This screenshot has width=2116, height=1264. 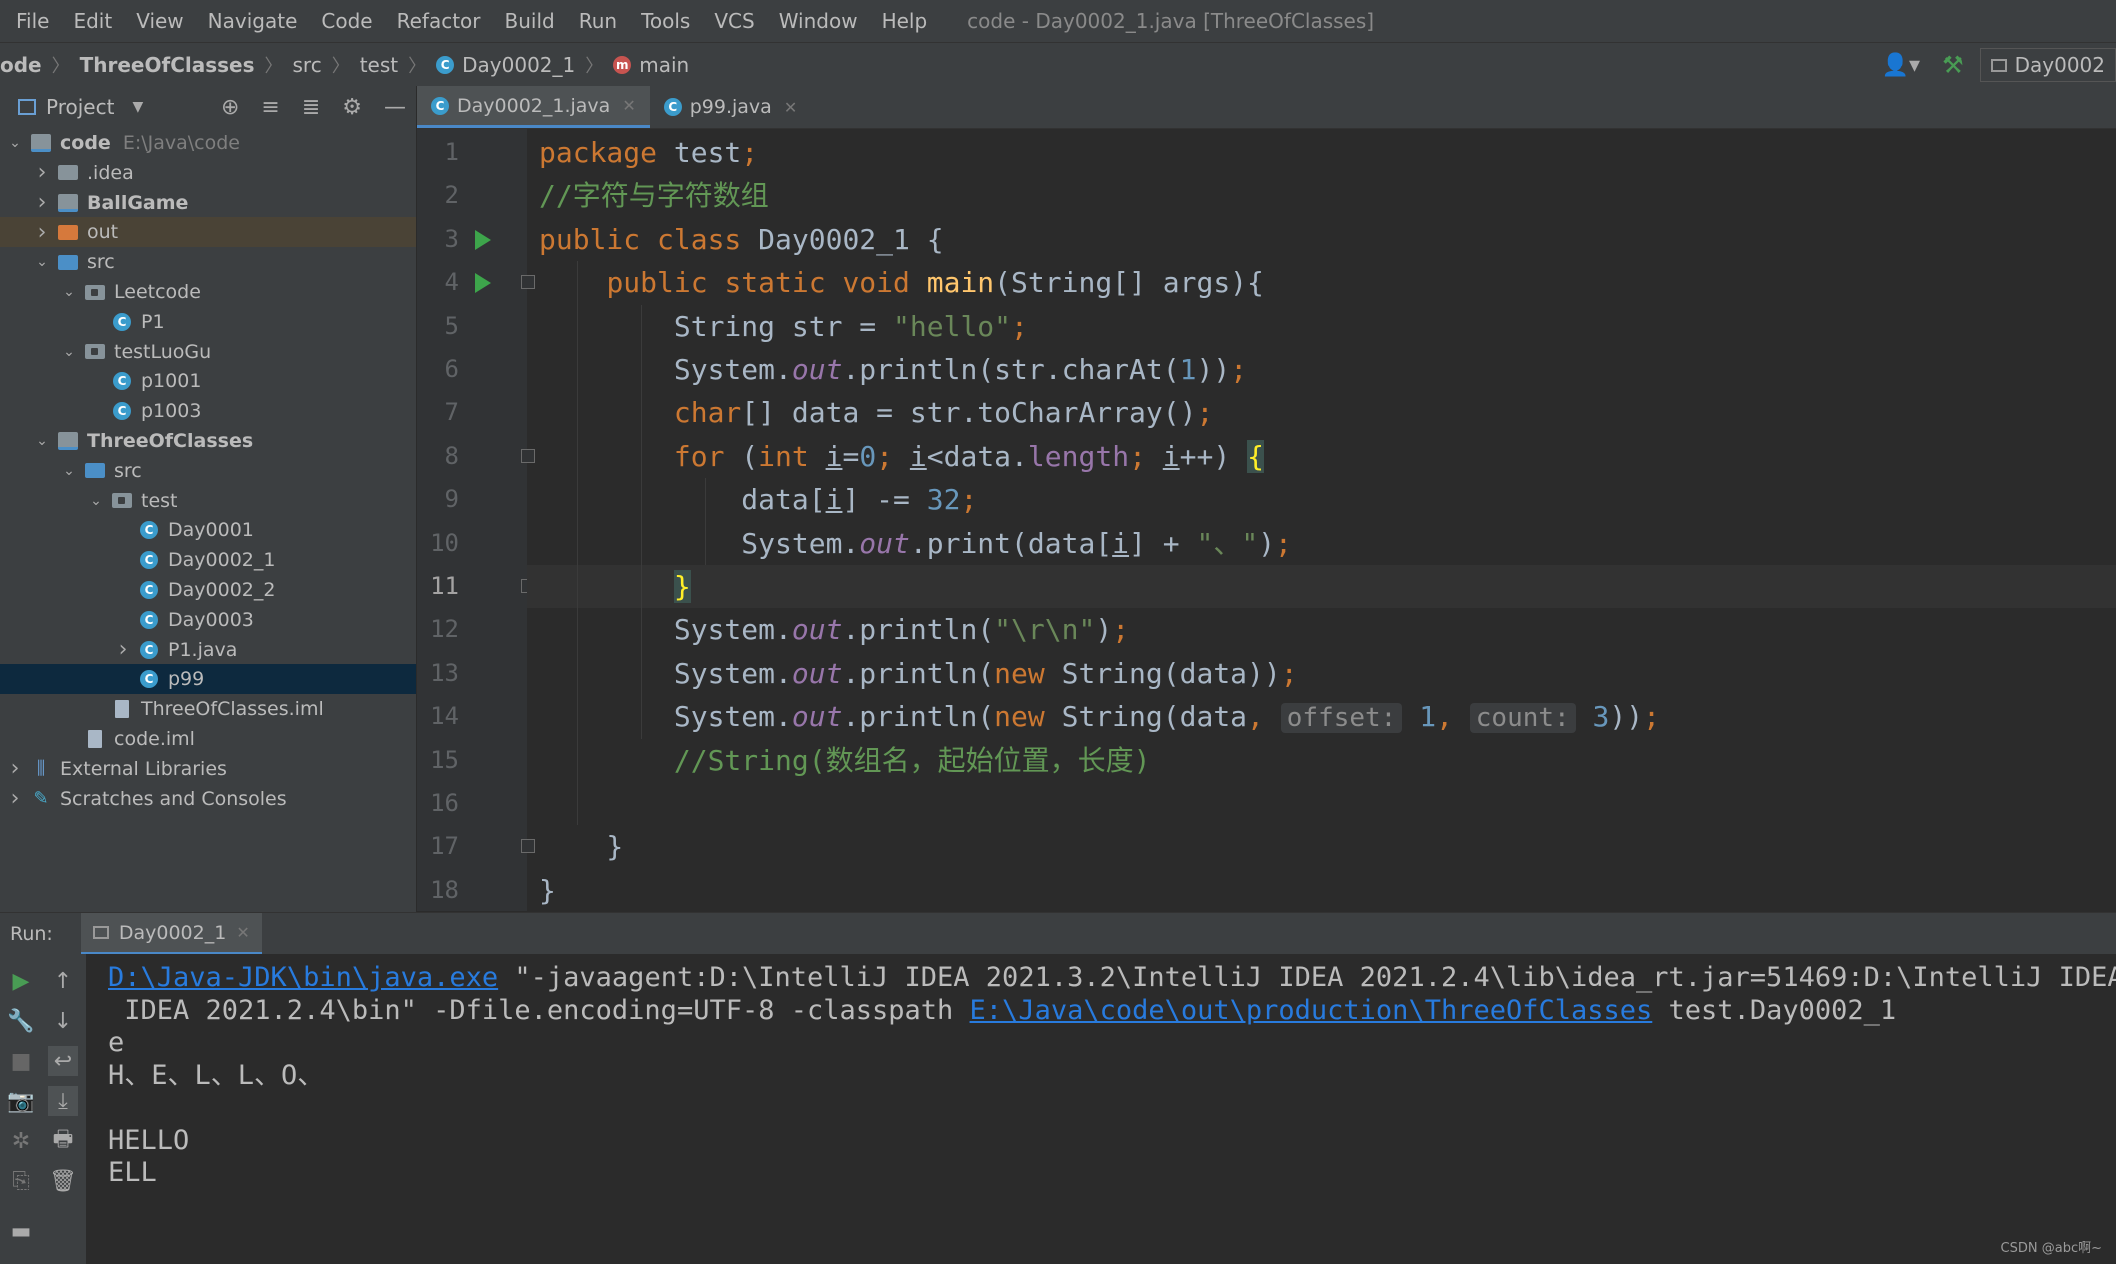 What do you see at coordinates (270, 107) in the screenshot?
I see `expand-all-icon: ≡` at bounding box center [270, 107].